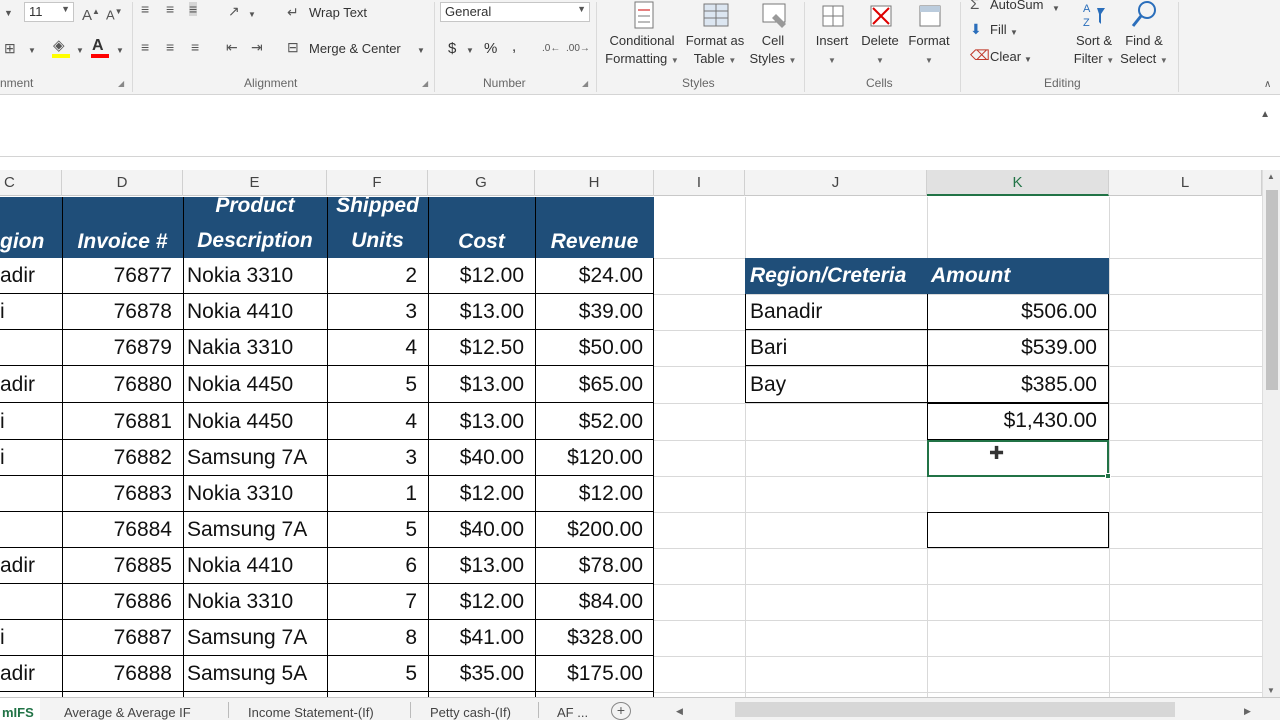  I want to click on accounting-dropdown-icon: ▼, so click(470, 51).